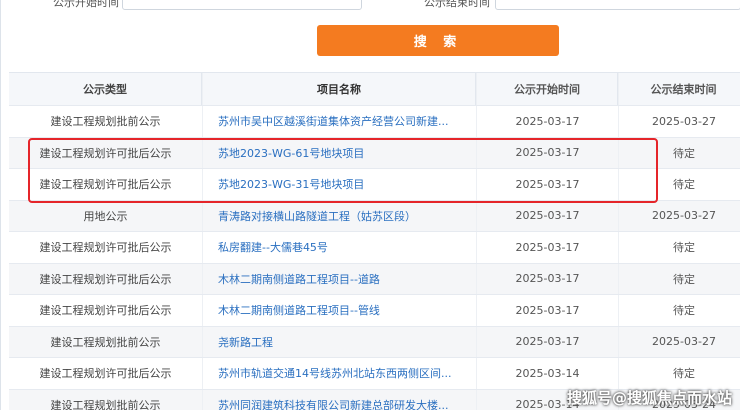 This screenshot has width=740, height=410. I want to click on table-row: 建设工程规划许可批后公示 私房翻建--大儒巷45号 2025-03-17 待定, so click(374, 248).